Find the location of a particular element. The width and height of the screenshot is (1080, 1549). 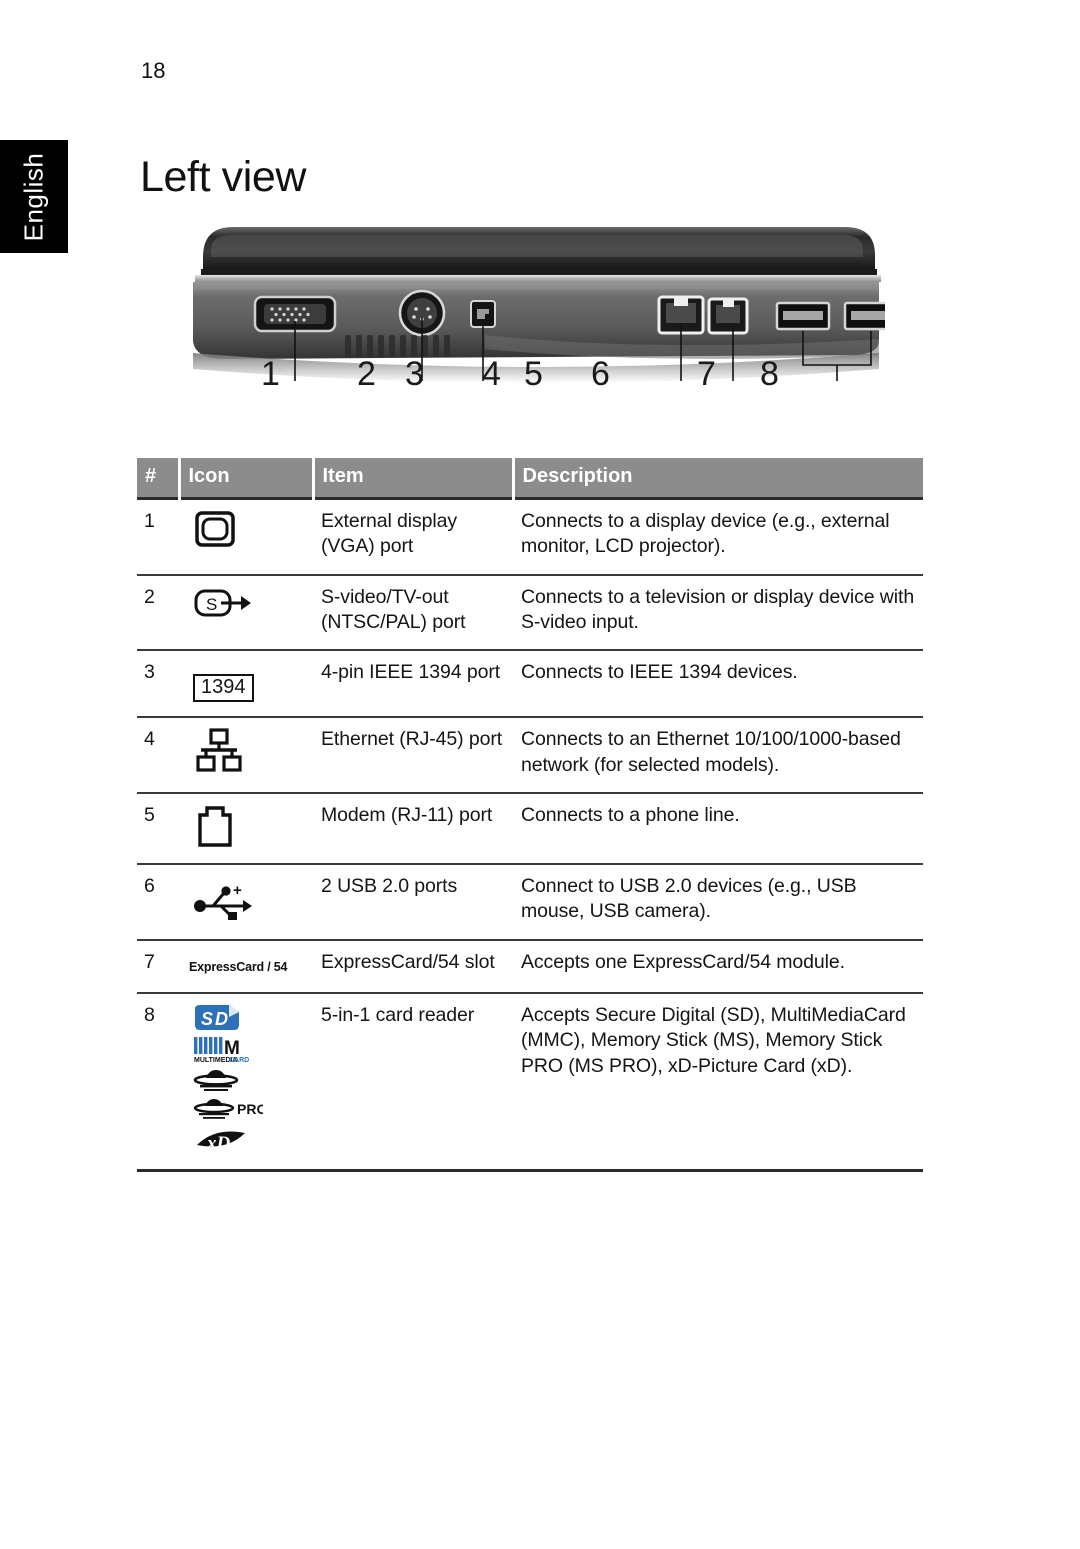

row-description: Connects to IEEE 1394 devices. is located at coordinates (718, 684).